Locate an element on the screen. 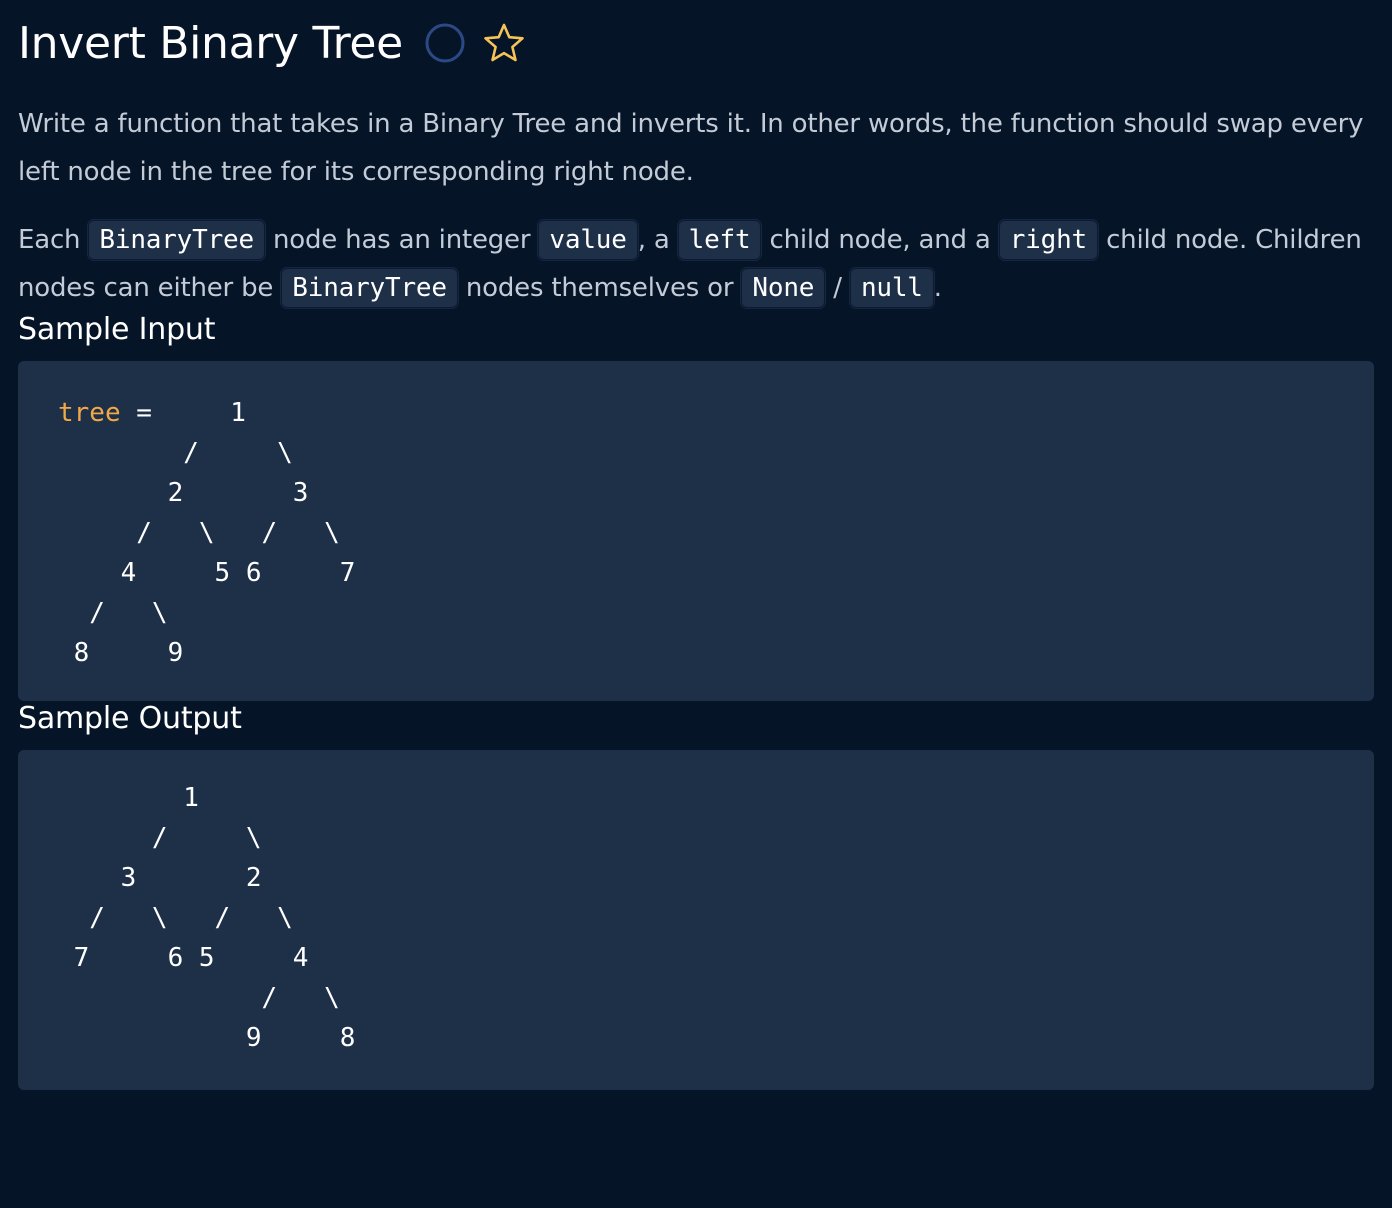 The height and width of the screenshot is (1208, 1392). text: Each is located at coordinates (53, 240).